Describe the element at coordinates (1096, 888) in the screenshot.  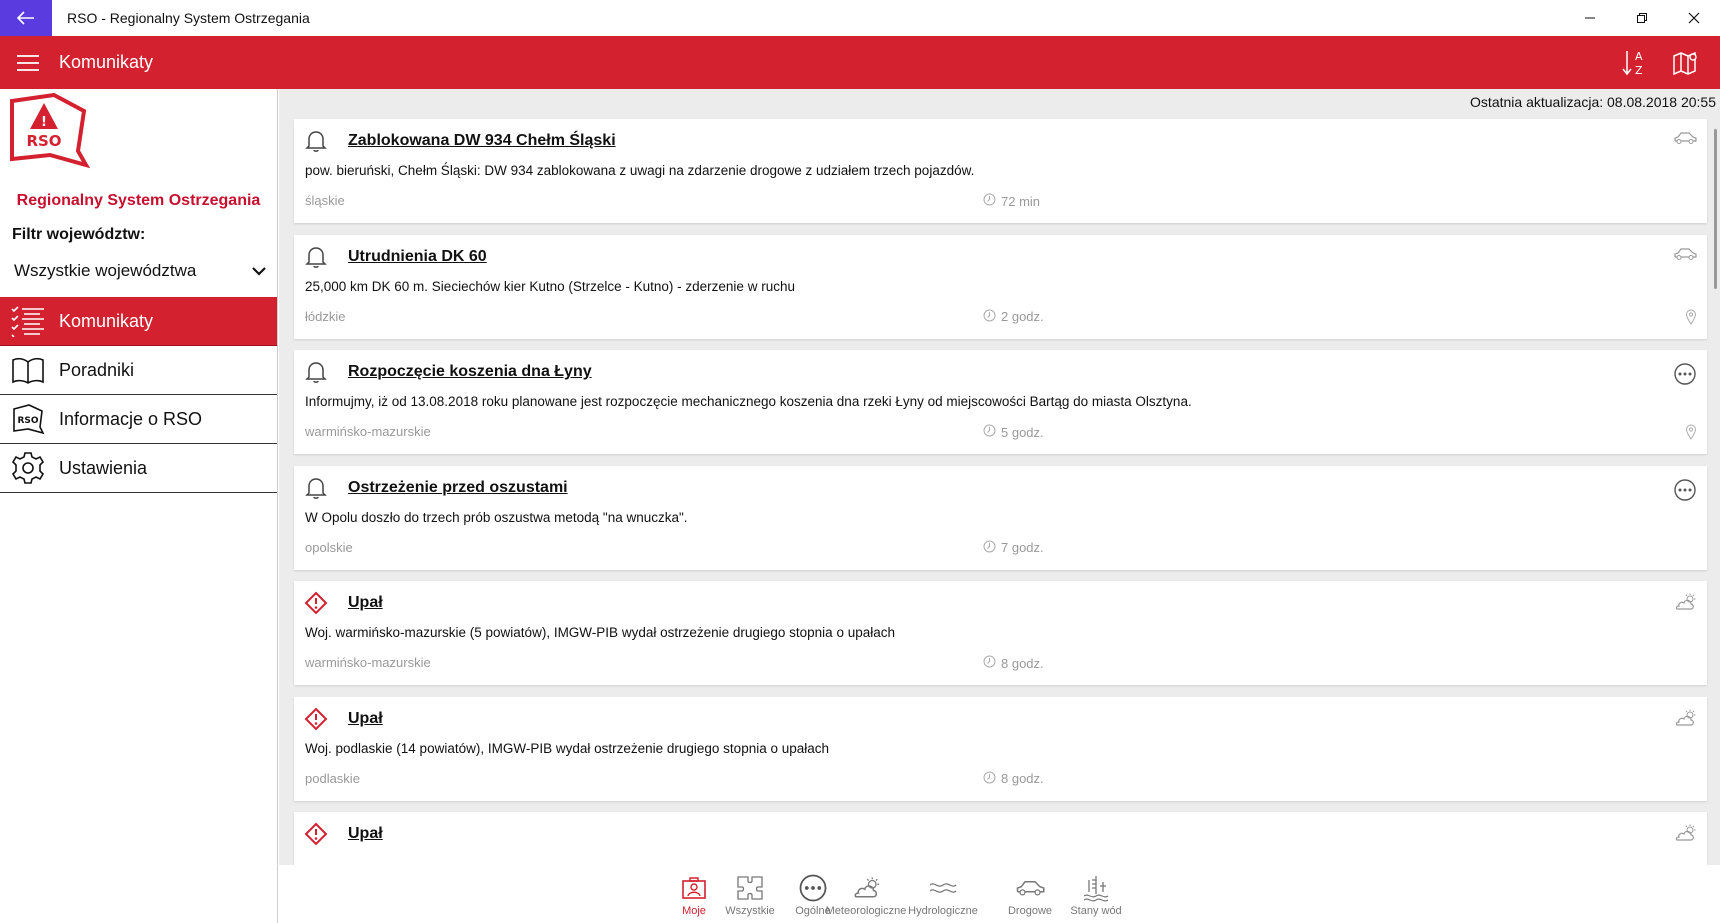
I see `water-level-icon` at that location.